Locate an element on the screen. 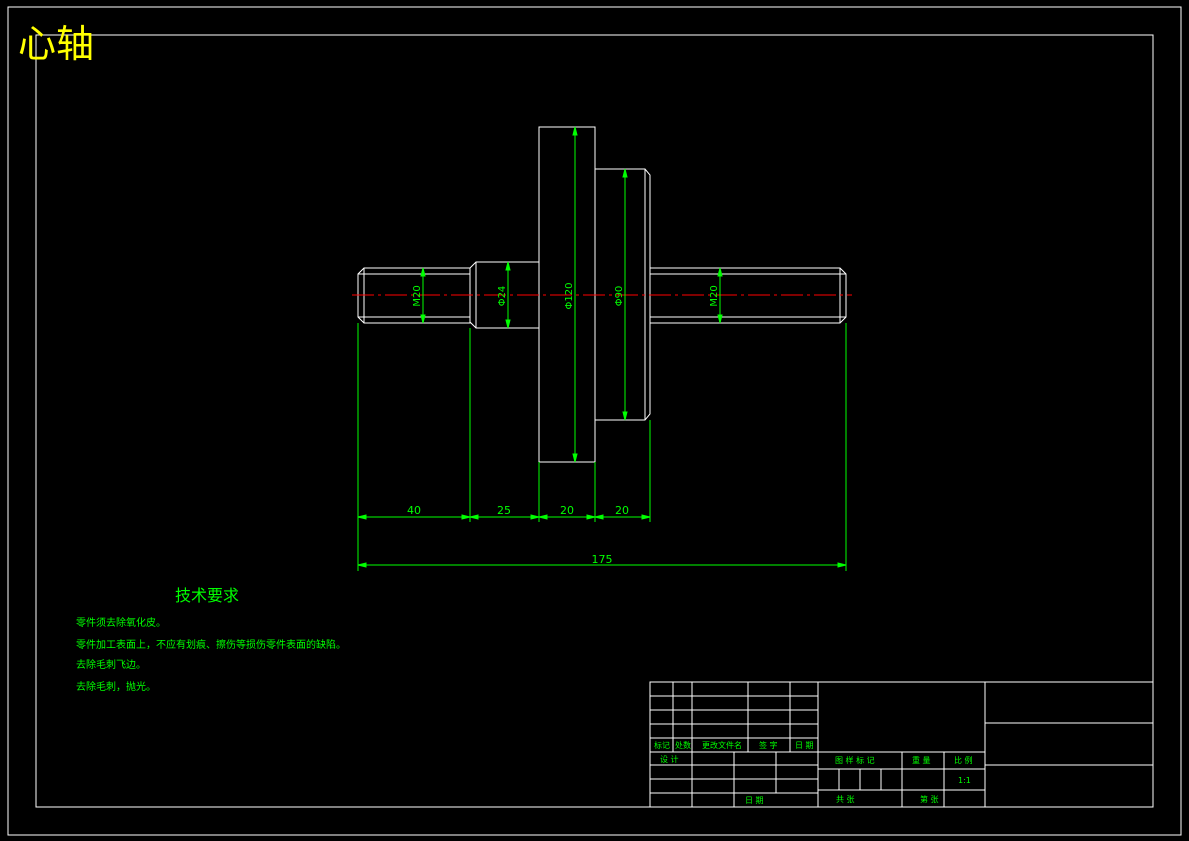 The image size is (1189, 841). dim-25: 25 is located at coordinates (504, 510).